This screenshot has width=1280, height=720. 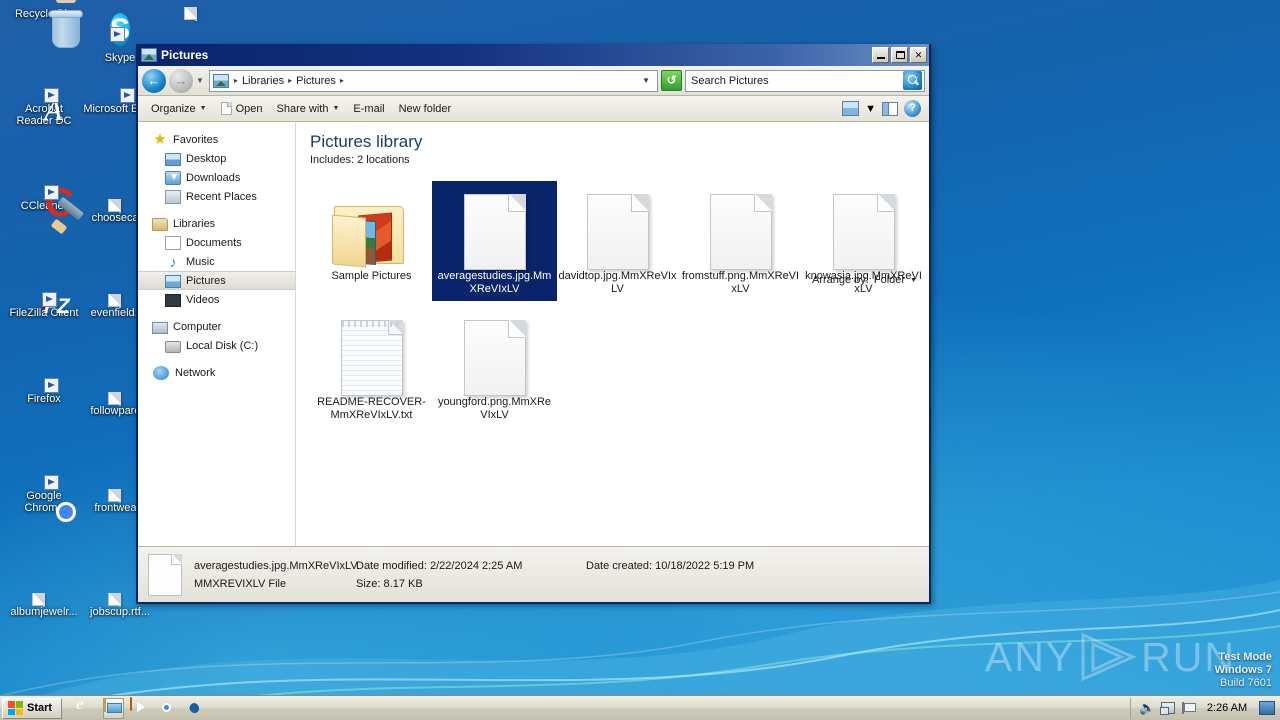 What do you see at coordinates (619, 565) in the screenshot?
I see `details-created-label: Date created:` at bounding box center [619, 565].